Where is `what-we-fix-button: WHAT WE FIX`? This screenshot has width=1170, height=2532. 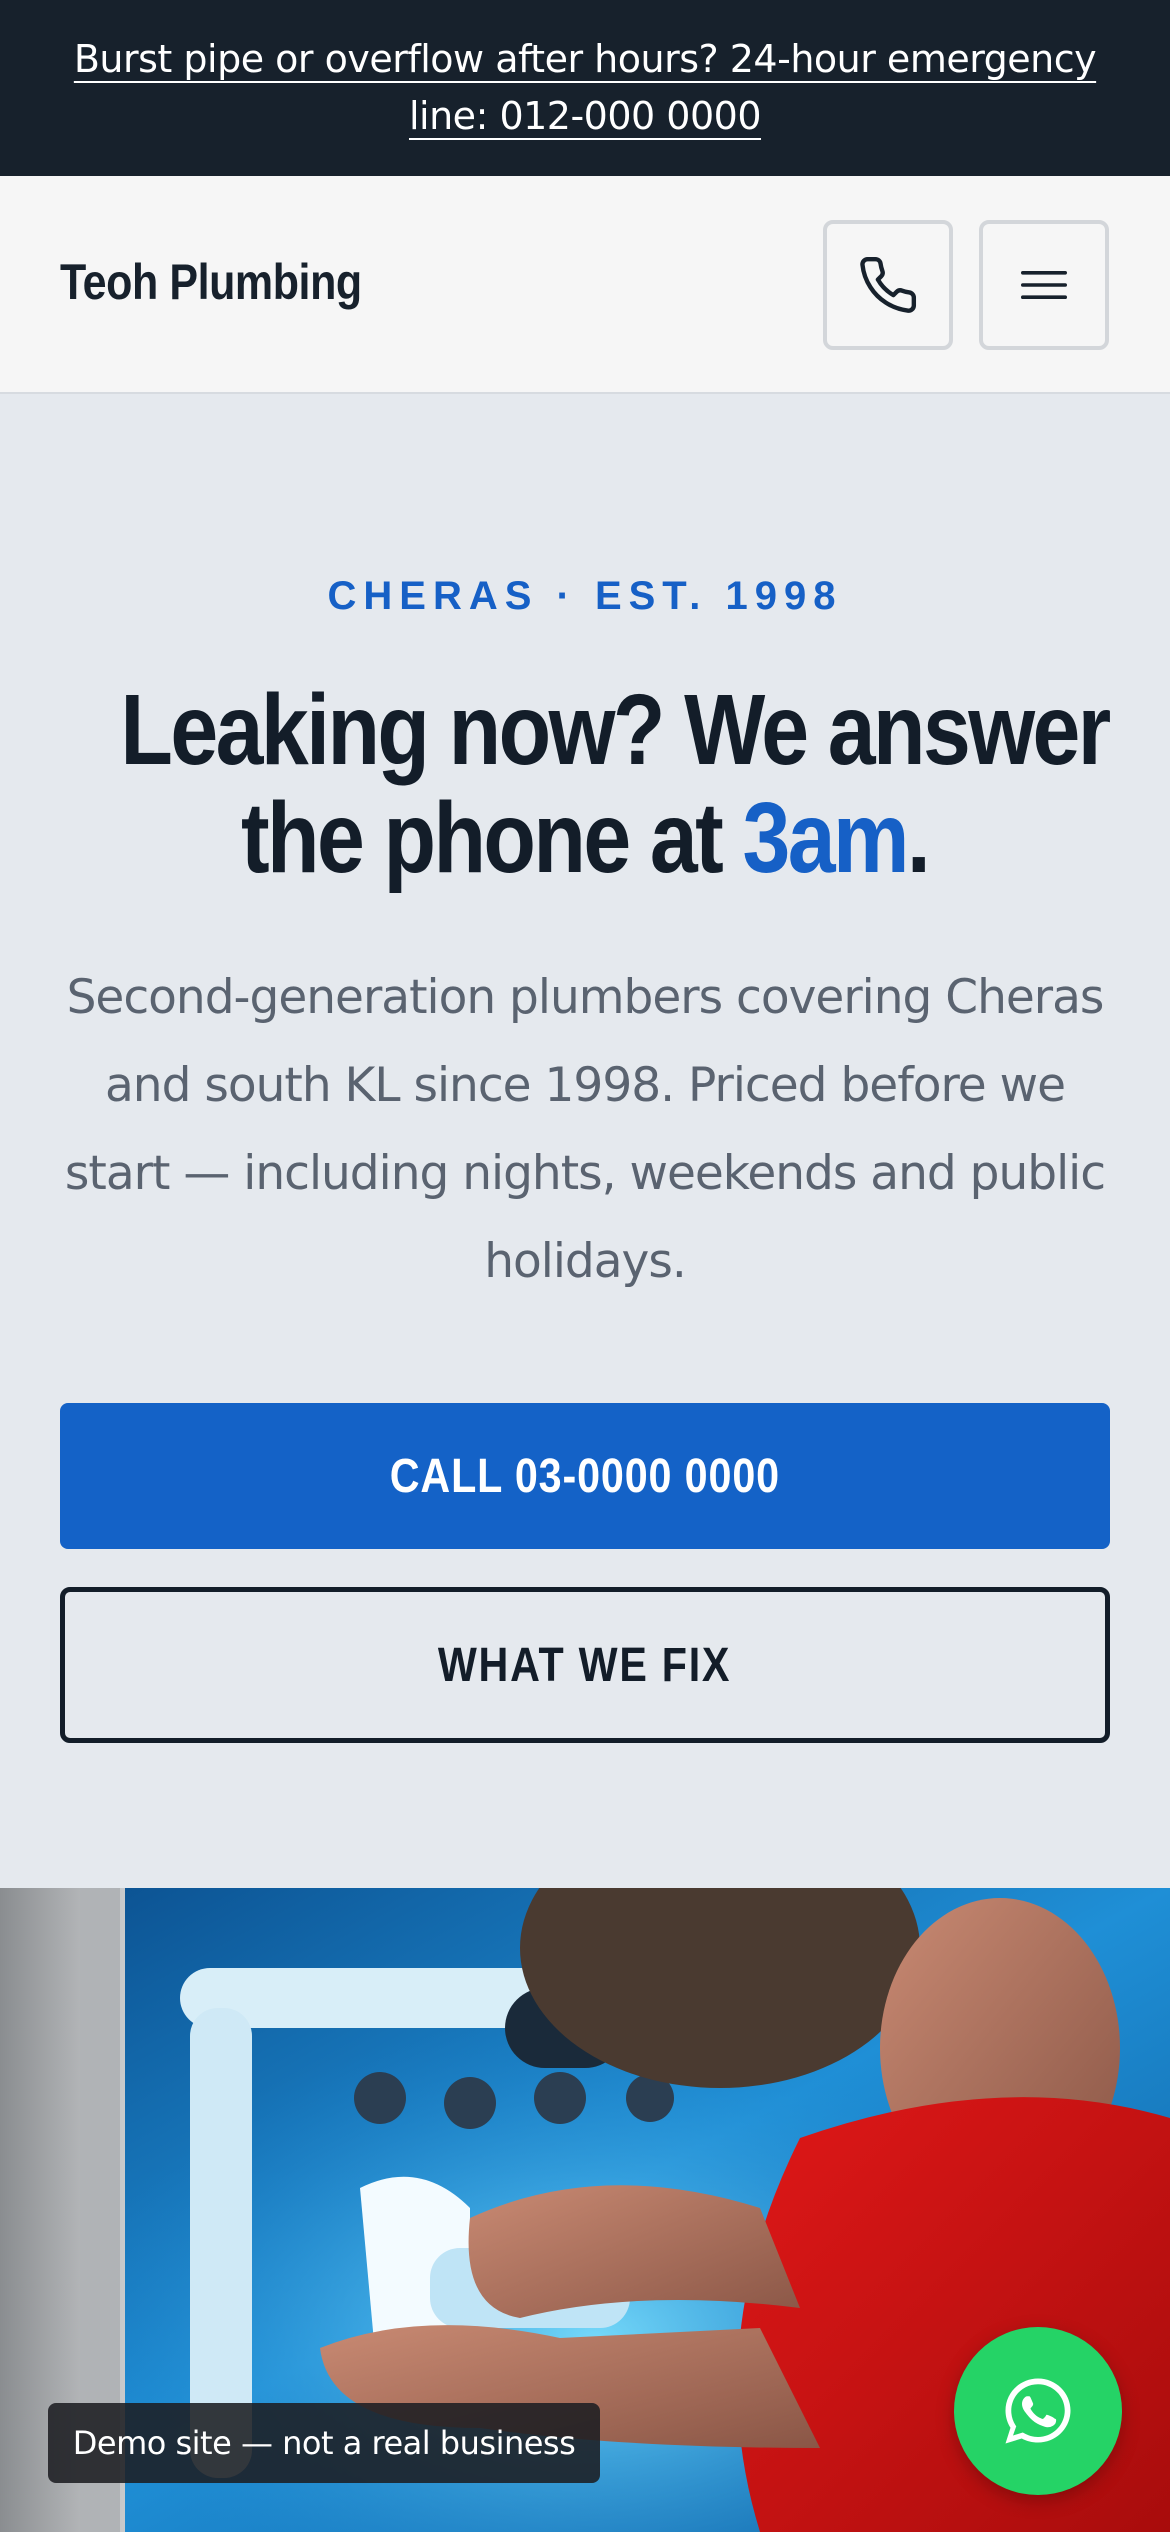
what-we-fix-button: WHAT WE FIX is located at coordinates (585, 1665).